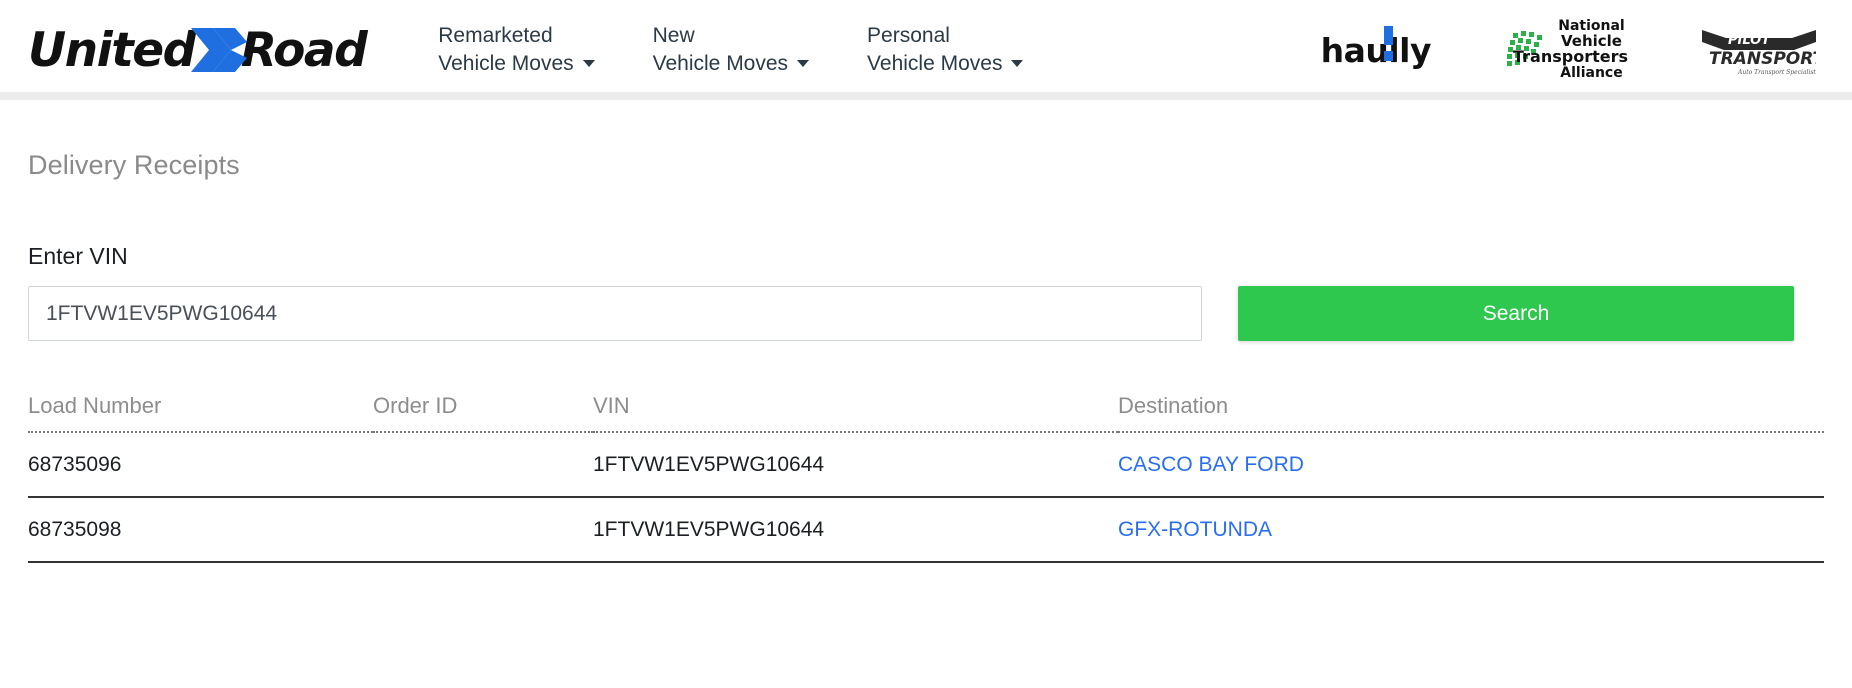 Image resolution: width=1852 pixels, height=688 pixels. What do you see at coordinates (495, 36) in the screenshot?
I see `nav-item-line1: Remarketed` at bounding box center [495, 36].